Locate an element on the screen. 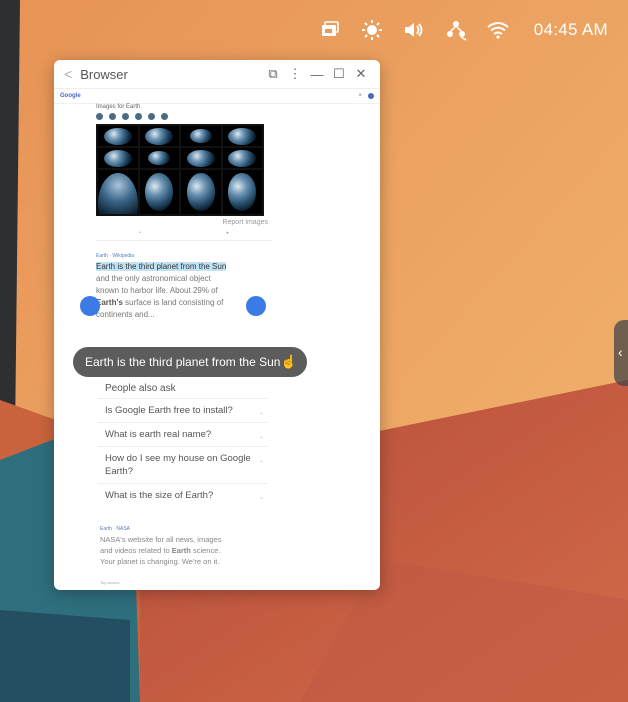 The width and height of the screenshot is (628, 702). brightness-icon is located at coordinates (372, 30).